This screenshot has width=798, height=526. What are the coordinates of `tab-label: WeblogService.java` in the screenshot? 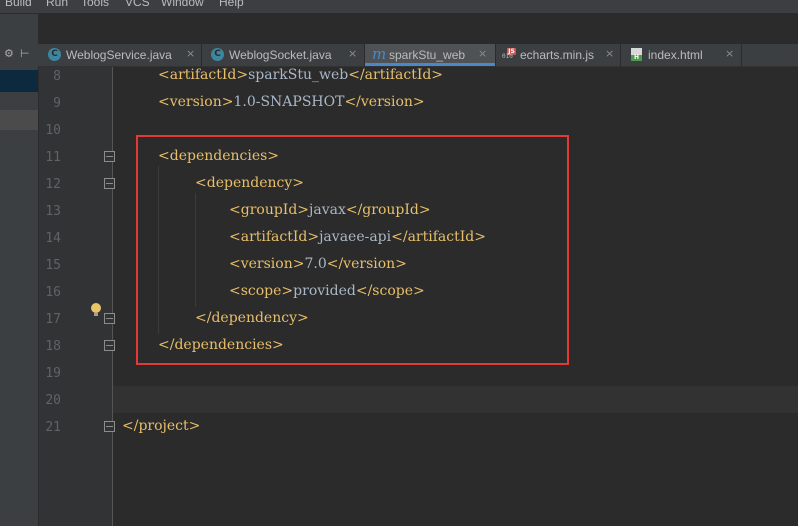 It's located at (119, 55).